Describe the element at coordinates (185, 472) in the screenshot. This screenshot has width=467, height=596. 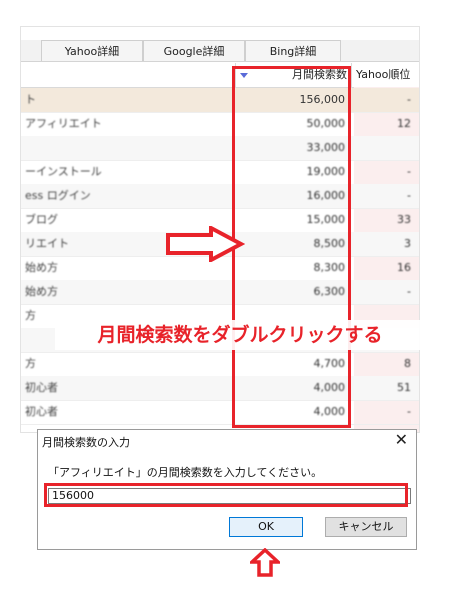
I see `dialog-prompt: 「アフィリエイト」の月間検索数を入力してください。` at that location.